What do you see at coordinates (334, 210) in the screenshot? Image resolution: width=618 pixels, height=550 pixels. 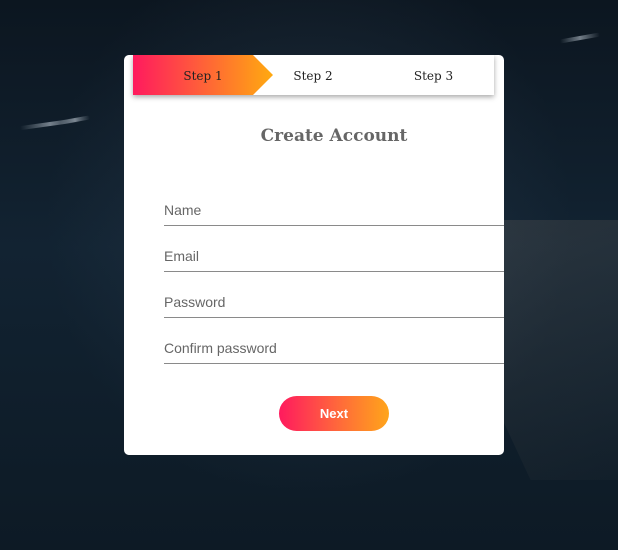 I see `name-field` at bounding box center [334, 210].